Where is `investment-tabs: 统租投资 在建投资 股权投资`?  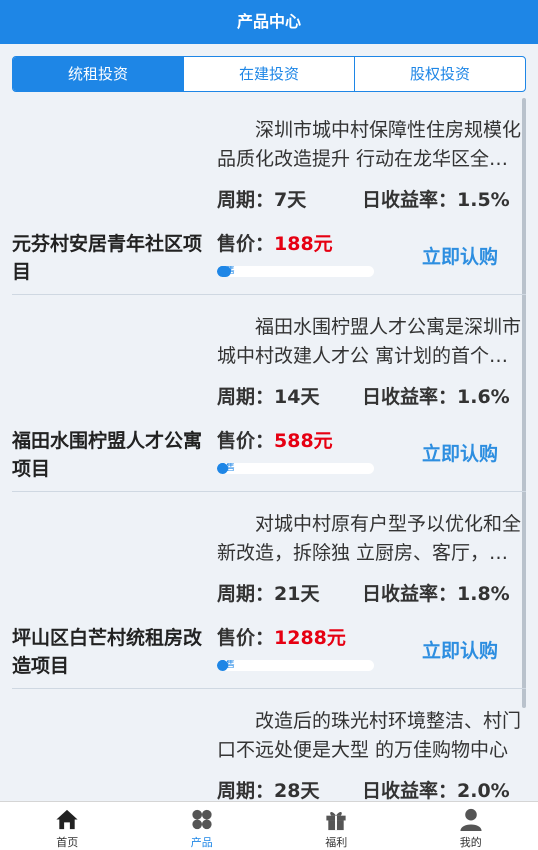 investment-tabs: 统租投资 在建投资 股权投资 is located at coordinates (269, 74).